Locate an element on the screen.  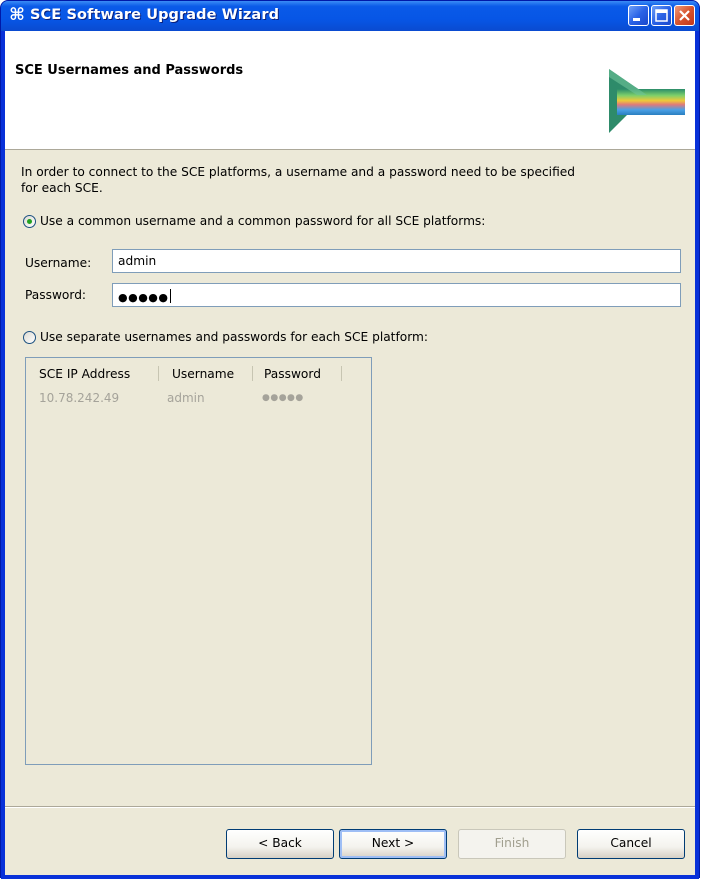
username-label: Username: is located at coordinates (58, 263).